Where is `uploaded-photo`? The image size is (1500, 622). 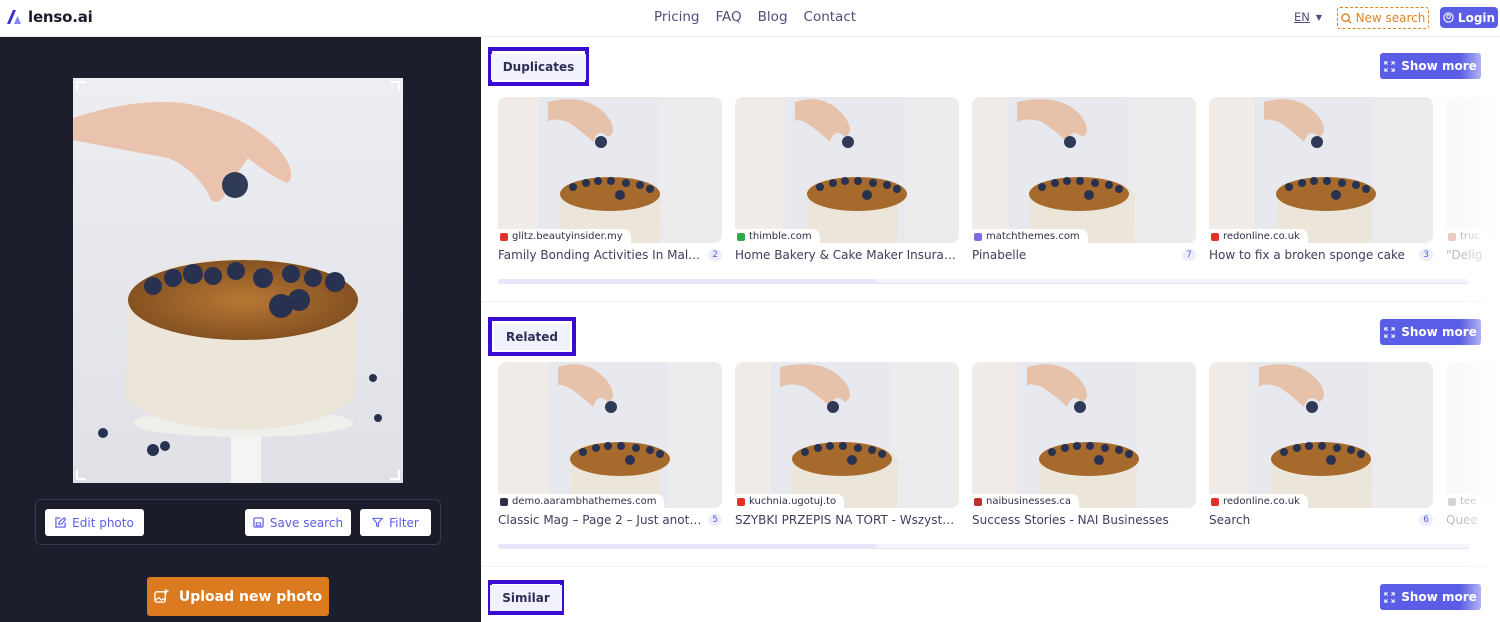
uploaded-photo is located at coordinates (238, 280).